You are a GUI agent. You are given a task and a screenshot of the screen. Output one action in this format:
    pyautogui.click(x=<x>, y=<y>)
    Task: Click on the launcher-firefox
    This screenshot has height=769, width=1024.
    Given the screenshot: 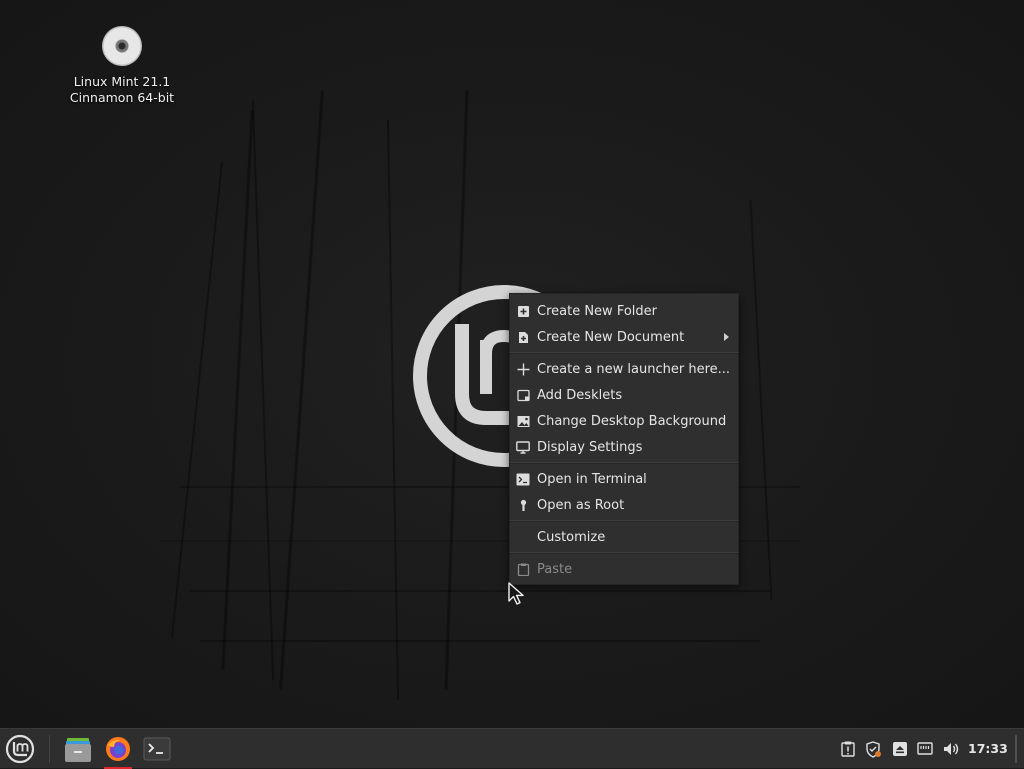 What is the action you would take?
    pyautogui.click(x=118, y=750)
    